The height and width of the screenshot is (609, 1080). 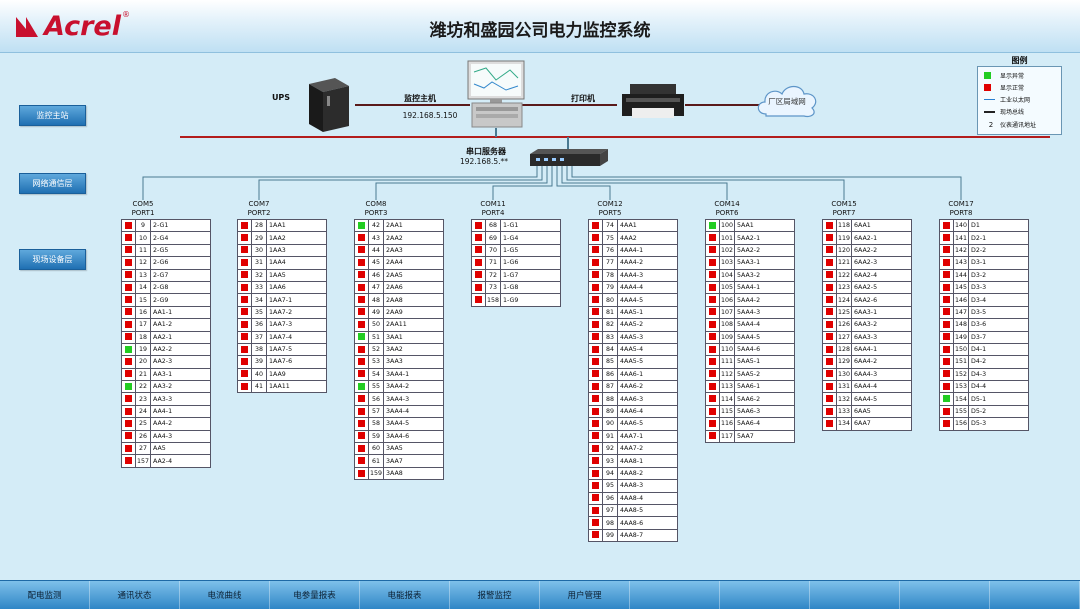 What do you see at coordinates (399, 374) in the screenshot?
I see `table-row: 54 3AA4-1` at bounding box center [399, 374].